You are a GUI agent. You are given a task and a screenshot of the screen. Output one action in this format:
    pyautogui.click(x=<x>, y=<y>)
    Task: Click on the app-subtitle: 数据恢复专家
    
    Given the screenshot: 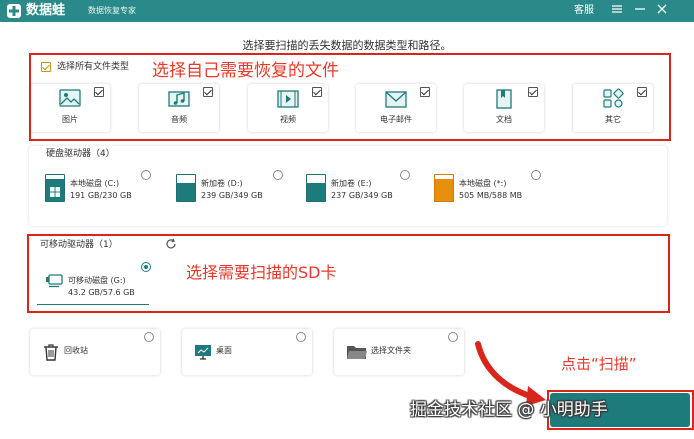 What is the action you would take?
    pyautogui.click(x=112, y=10)
    